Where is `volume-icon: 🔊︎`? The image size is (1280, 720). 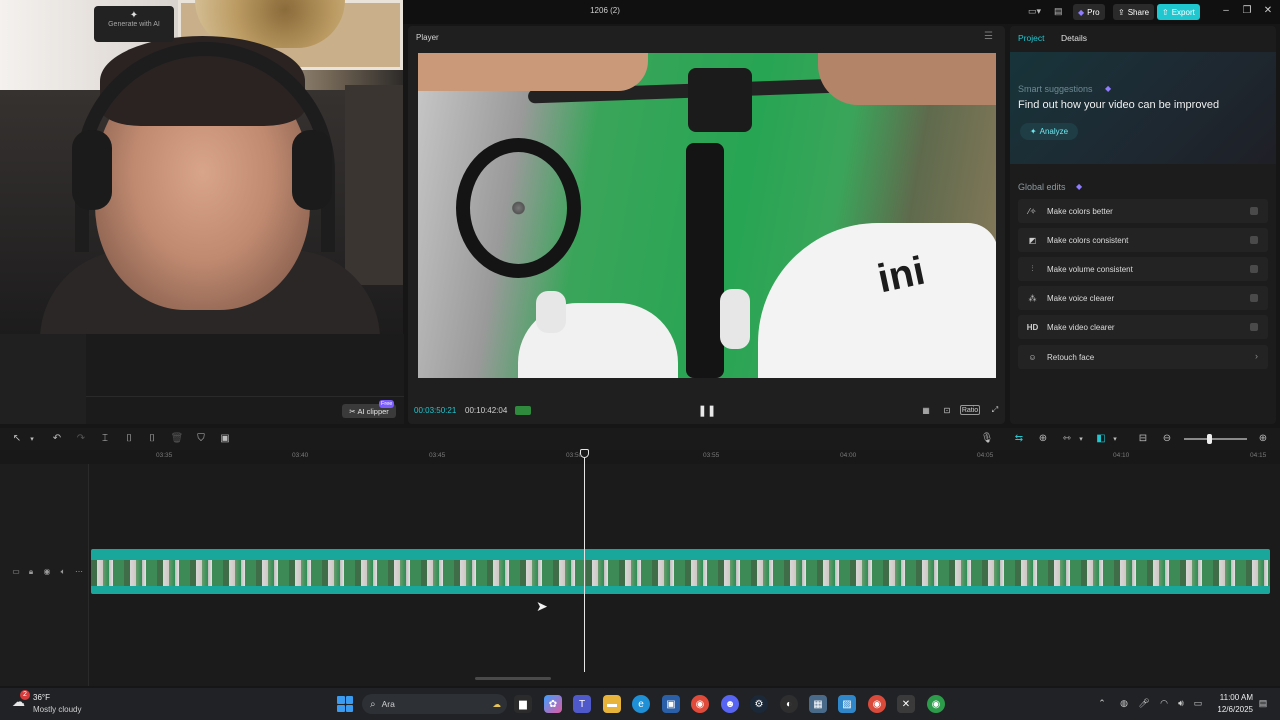 volume-icon: 🔊︎ is located at coordinates (1181, 703).